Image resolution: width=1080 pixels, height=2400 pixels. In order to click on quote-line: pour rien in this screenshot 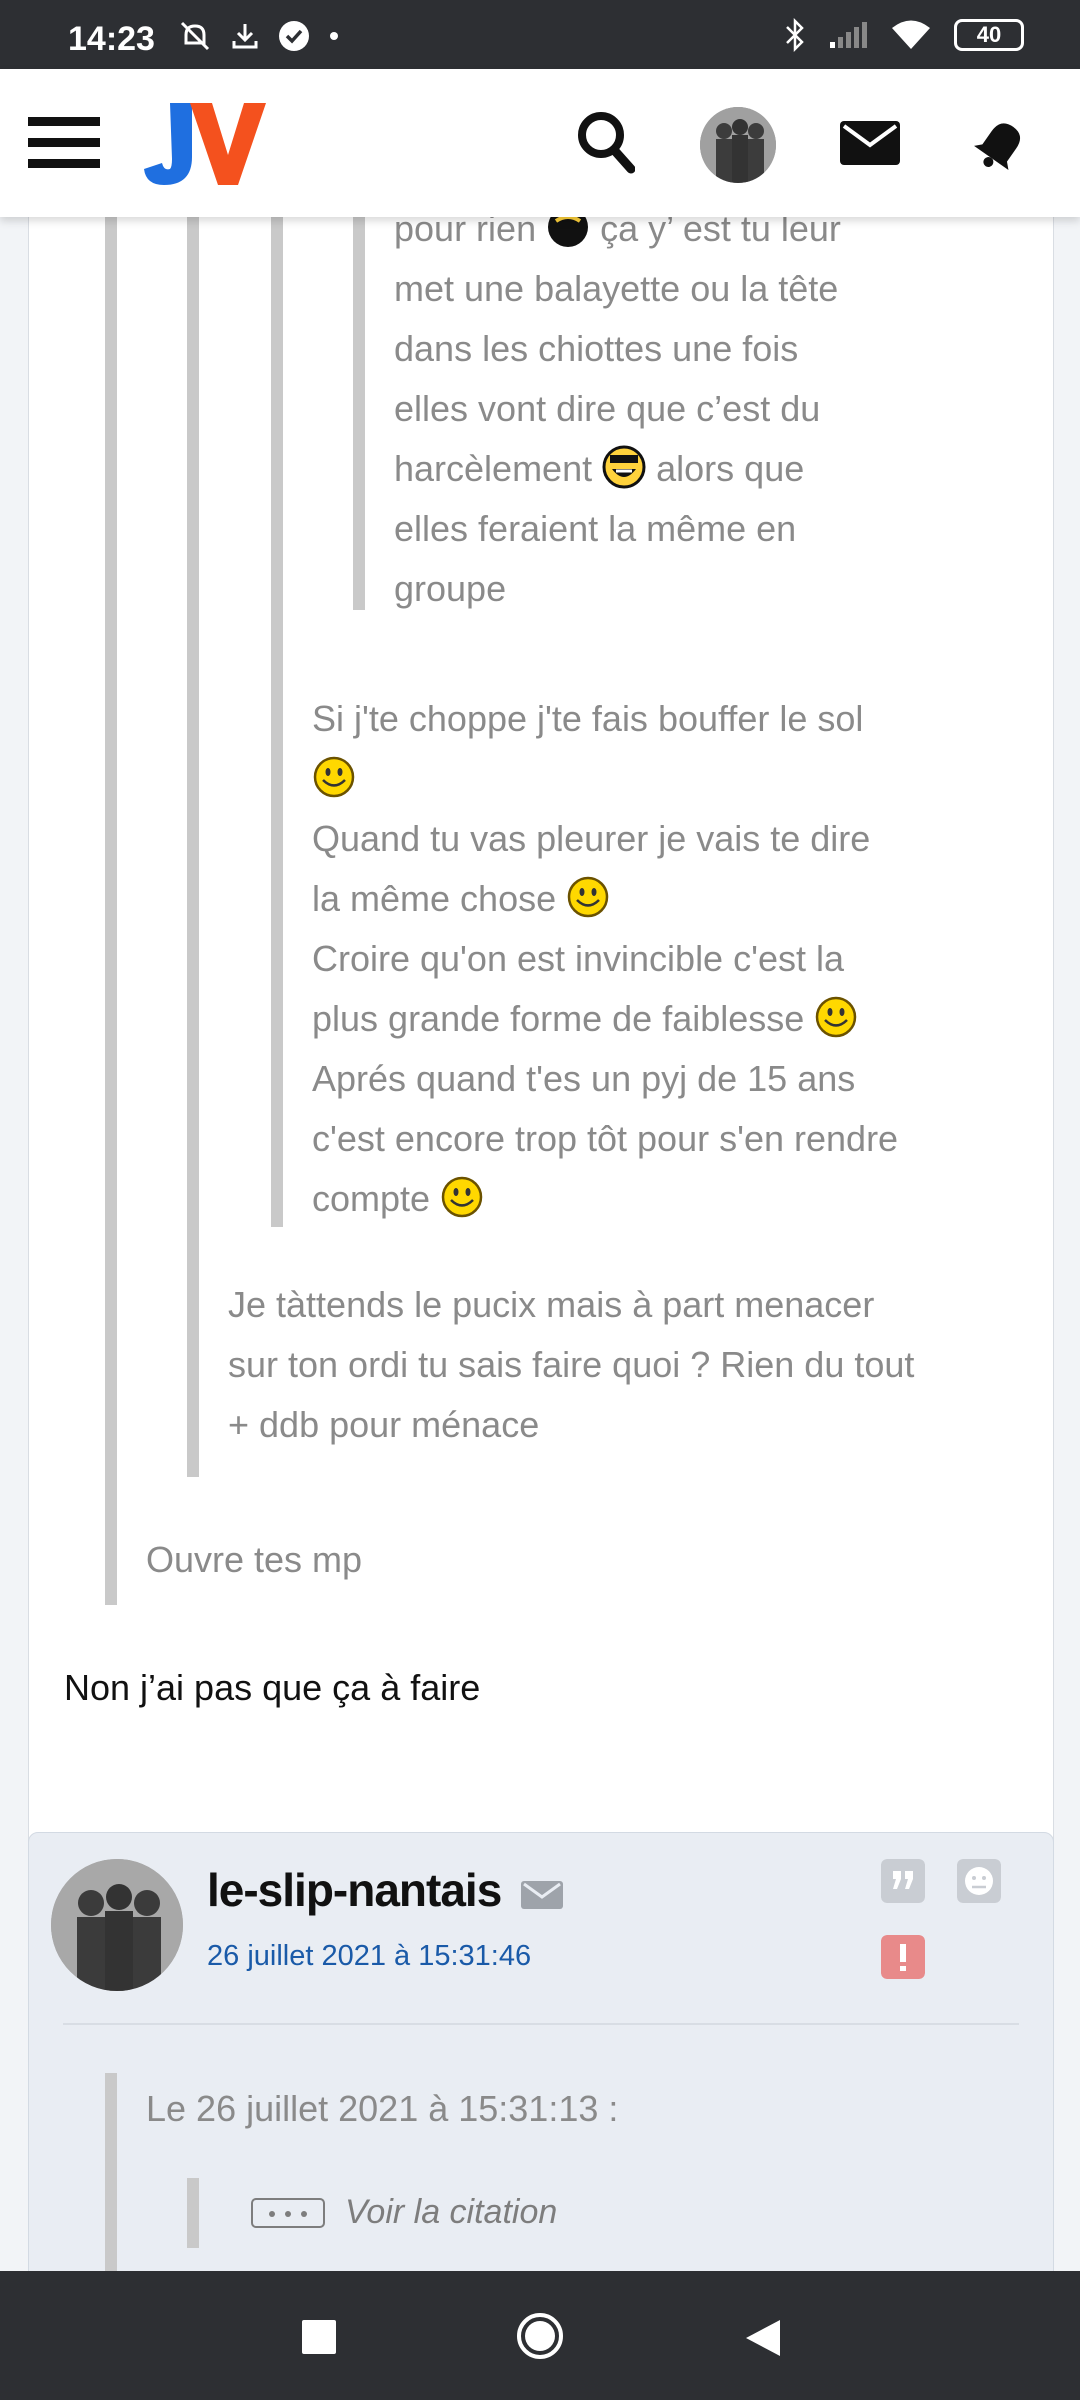, I will do `click(465, 233)`.